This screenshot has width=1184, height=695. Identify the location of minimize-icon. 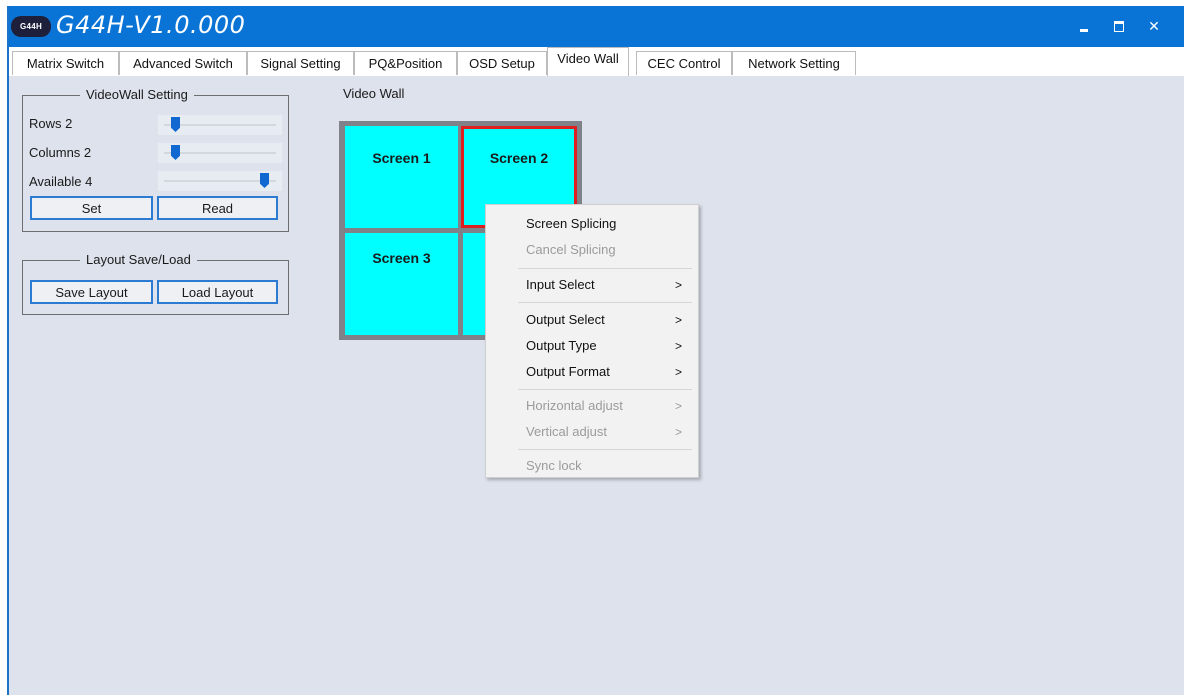
(1084, 30).